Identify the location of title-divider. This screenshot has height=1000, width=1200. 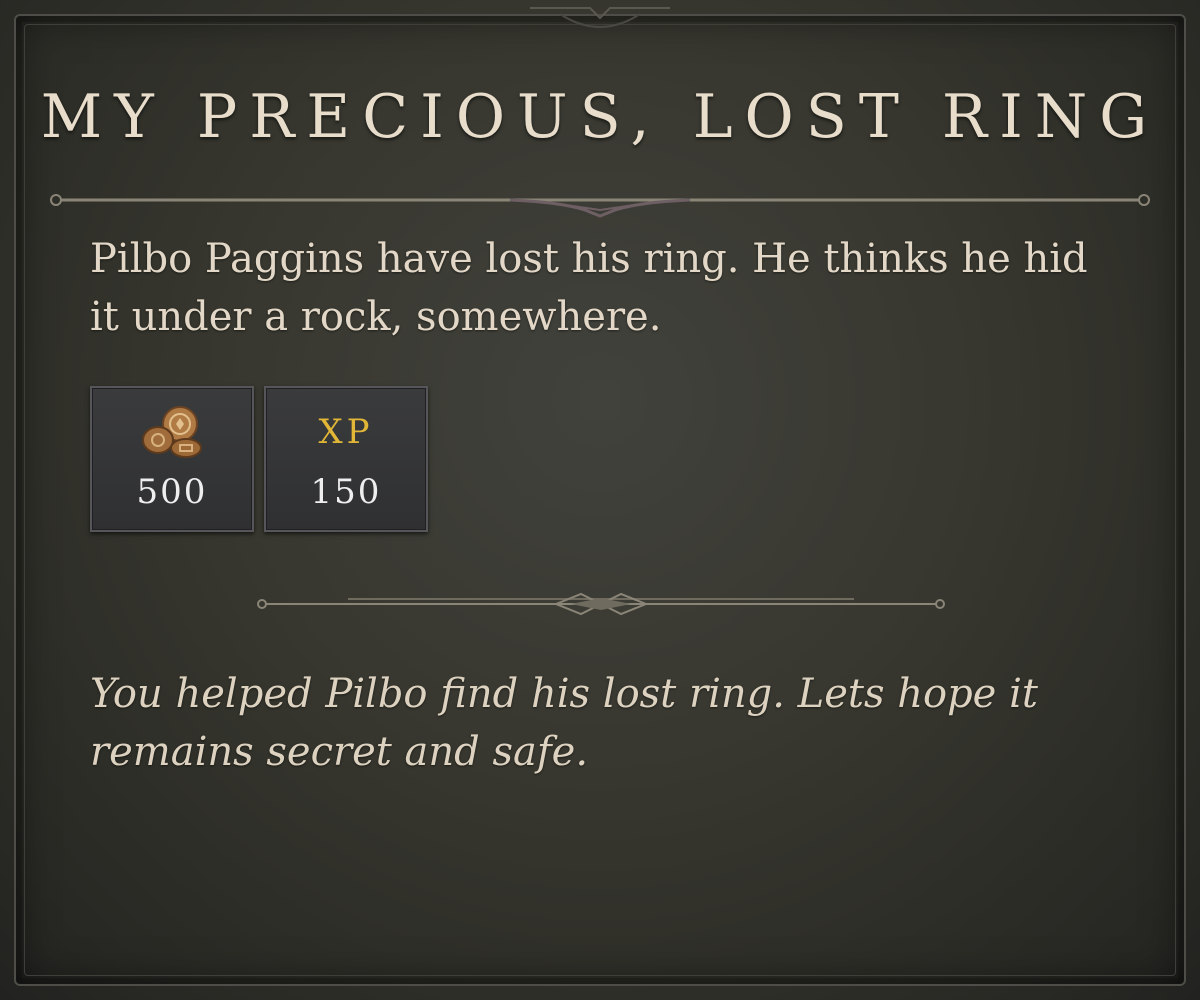
(600, 206).